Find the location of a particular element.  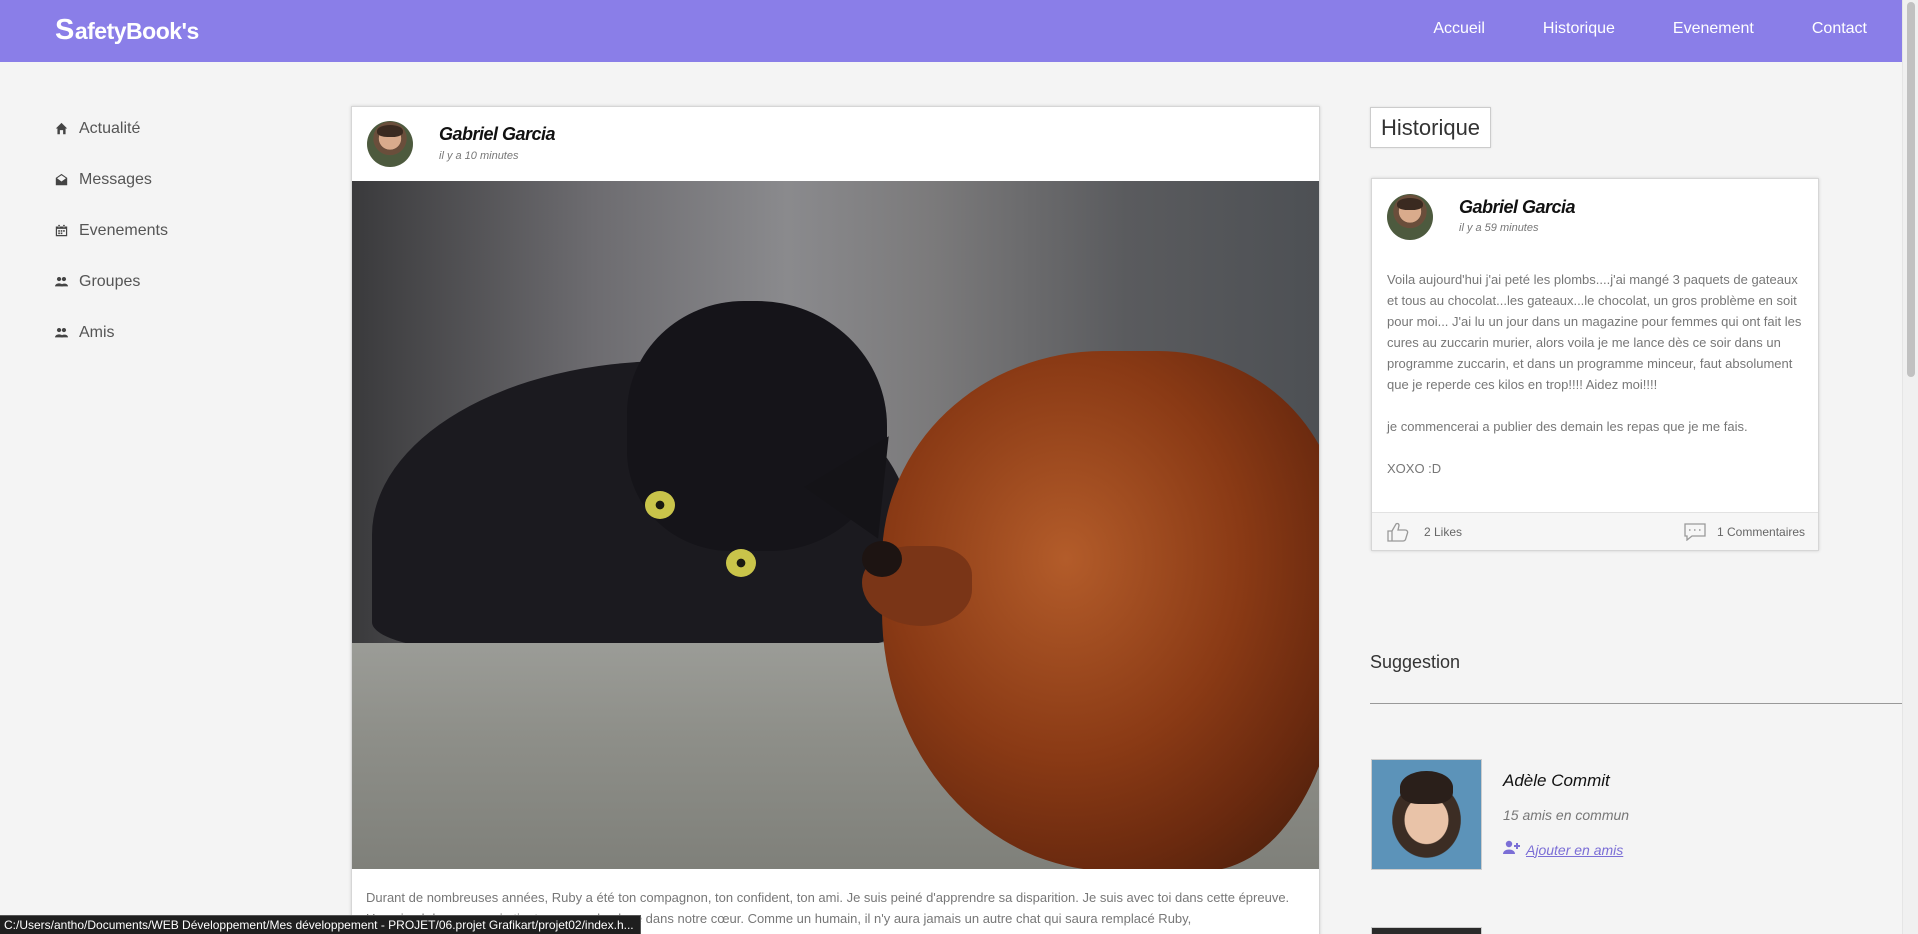

sidebar-item-actualite: Actualité is located at coordinates (111, 128).